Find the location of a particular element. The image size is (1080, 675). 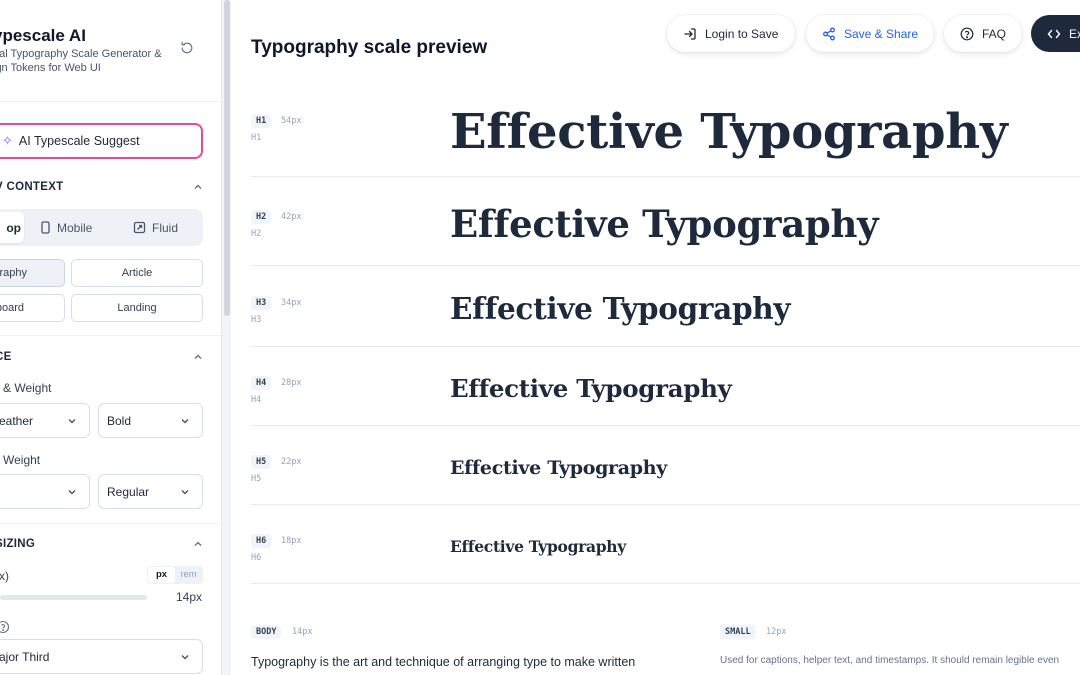

preset-label: Article is located at coordinates (137, 273).